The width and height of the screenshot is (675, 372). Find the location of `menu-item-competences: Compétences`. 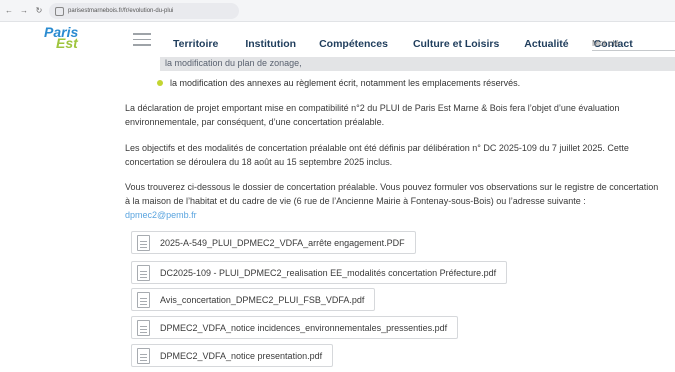

menu-item-competences: Compétences is located at coordinates (353, 44).